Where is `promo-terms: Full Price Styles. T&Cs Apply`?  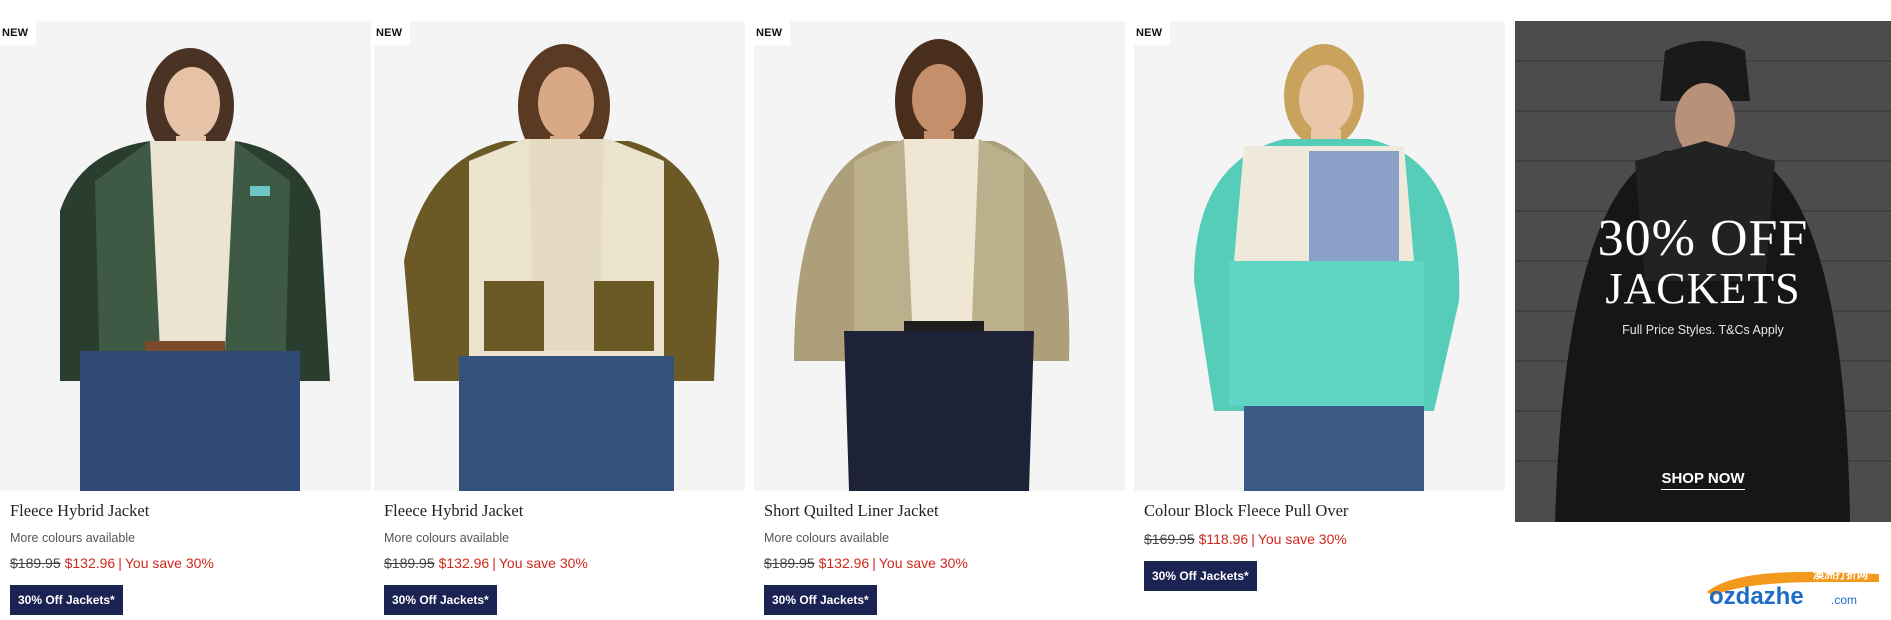
promo-terms: Full Price Styles. T&Cs Apply is located at coordinates (1703, 330).